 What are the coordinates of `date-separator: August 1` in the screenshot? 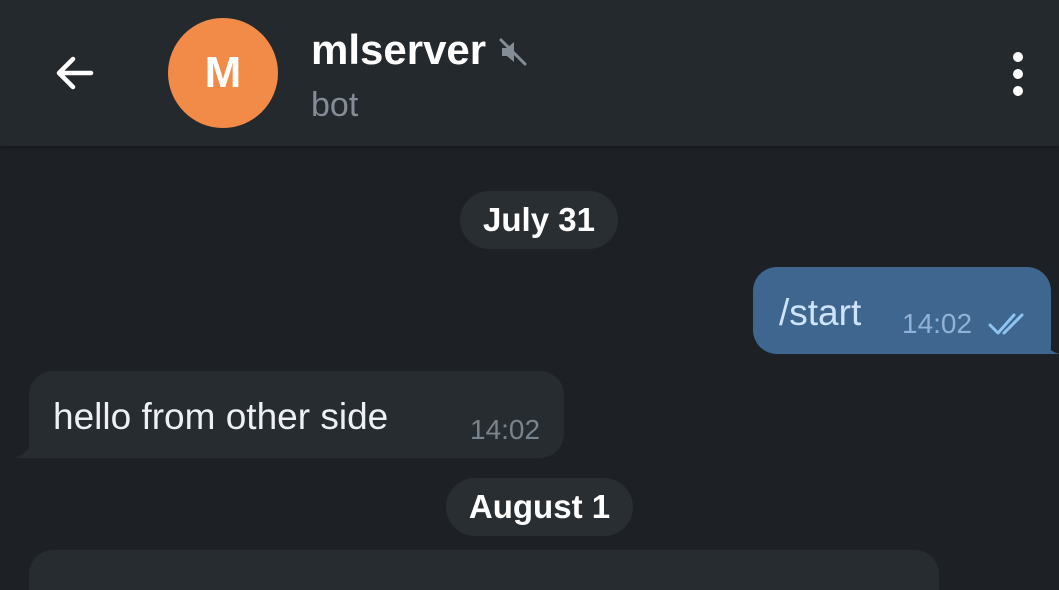 It's located at (539, 507).